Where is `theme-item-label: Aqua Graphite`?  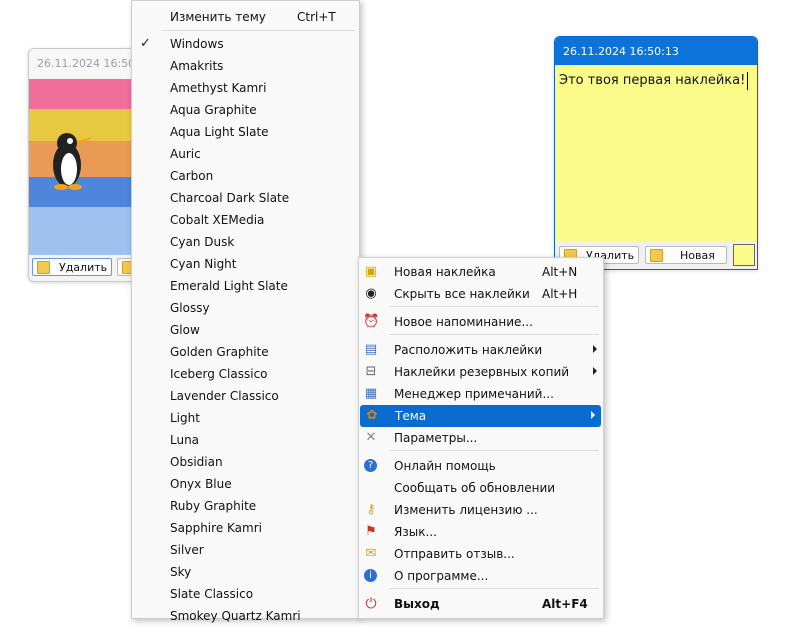
theme-item-label: Aqua Graphite is located at coordinates (213, 110).